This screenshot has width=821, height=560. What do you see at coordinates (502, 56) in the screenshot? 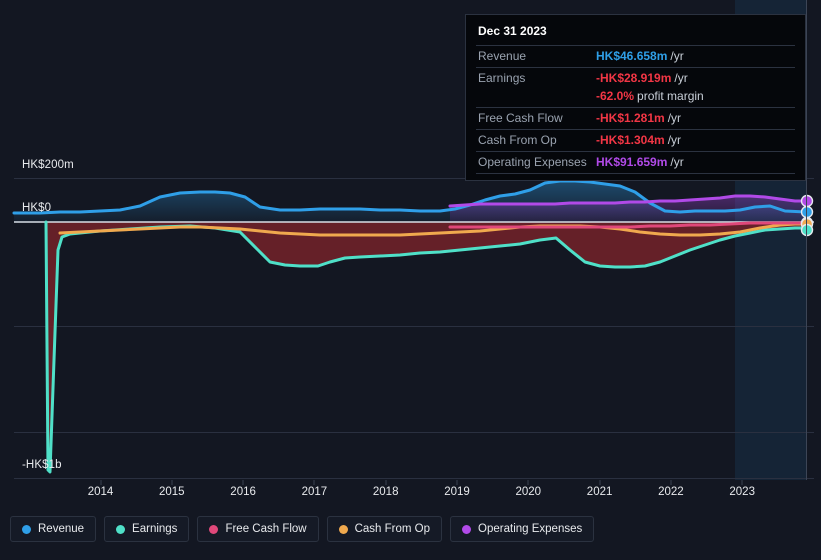
I see `tooltip-row-label: Revenue` at bounding box center [502, 56].